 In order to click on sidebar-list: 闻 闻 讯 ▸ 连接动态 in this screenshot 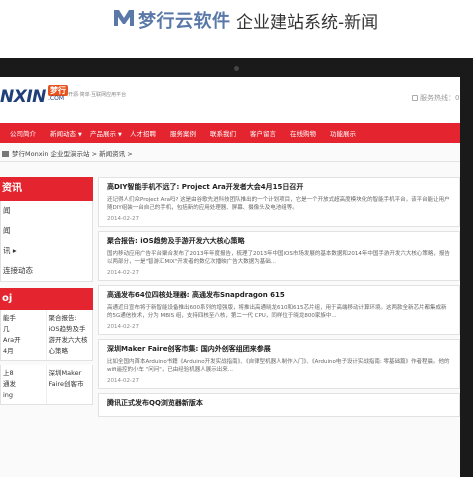, I will do `click(46, 241)`.